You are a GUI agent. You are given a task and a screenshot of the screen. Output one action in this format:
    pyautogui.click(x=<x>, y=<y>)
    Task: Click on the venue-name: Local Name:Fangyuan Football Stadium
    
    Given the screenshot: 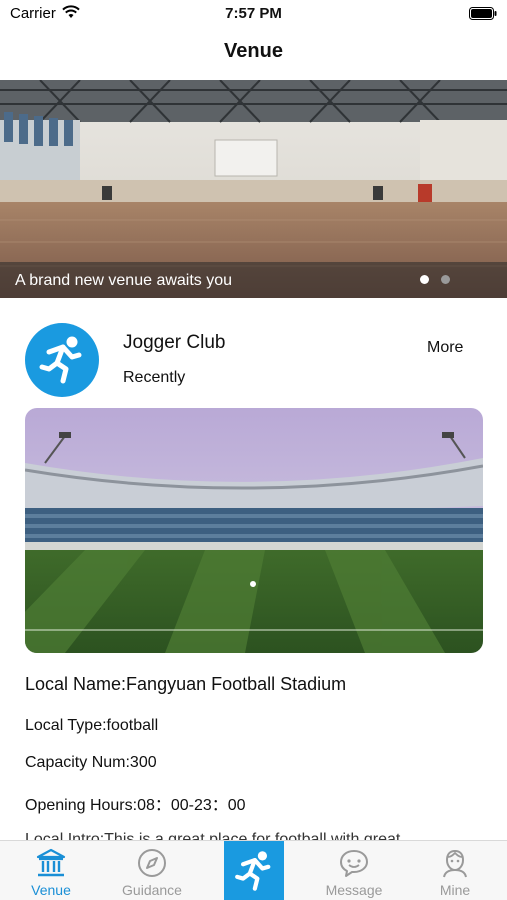 What is the action you would take?
    pyautogui.click(x=186, y=684)
    